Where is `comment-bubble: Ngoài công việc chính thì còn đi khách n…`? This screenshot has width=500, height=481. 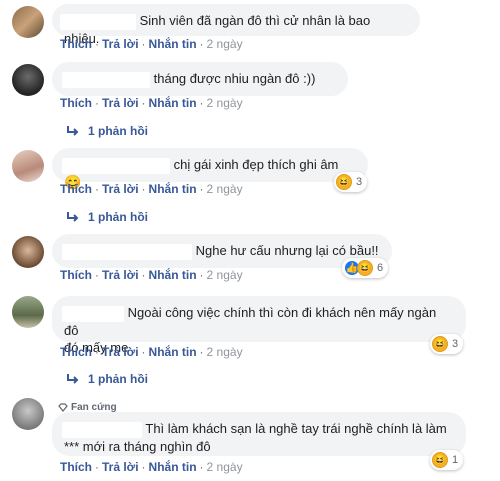
comment-bubble: Ngoài công việc chính thì còn đi khách n… is located at coordinates (259, 325).